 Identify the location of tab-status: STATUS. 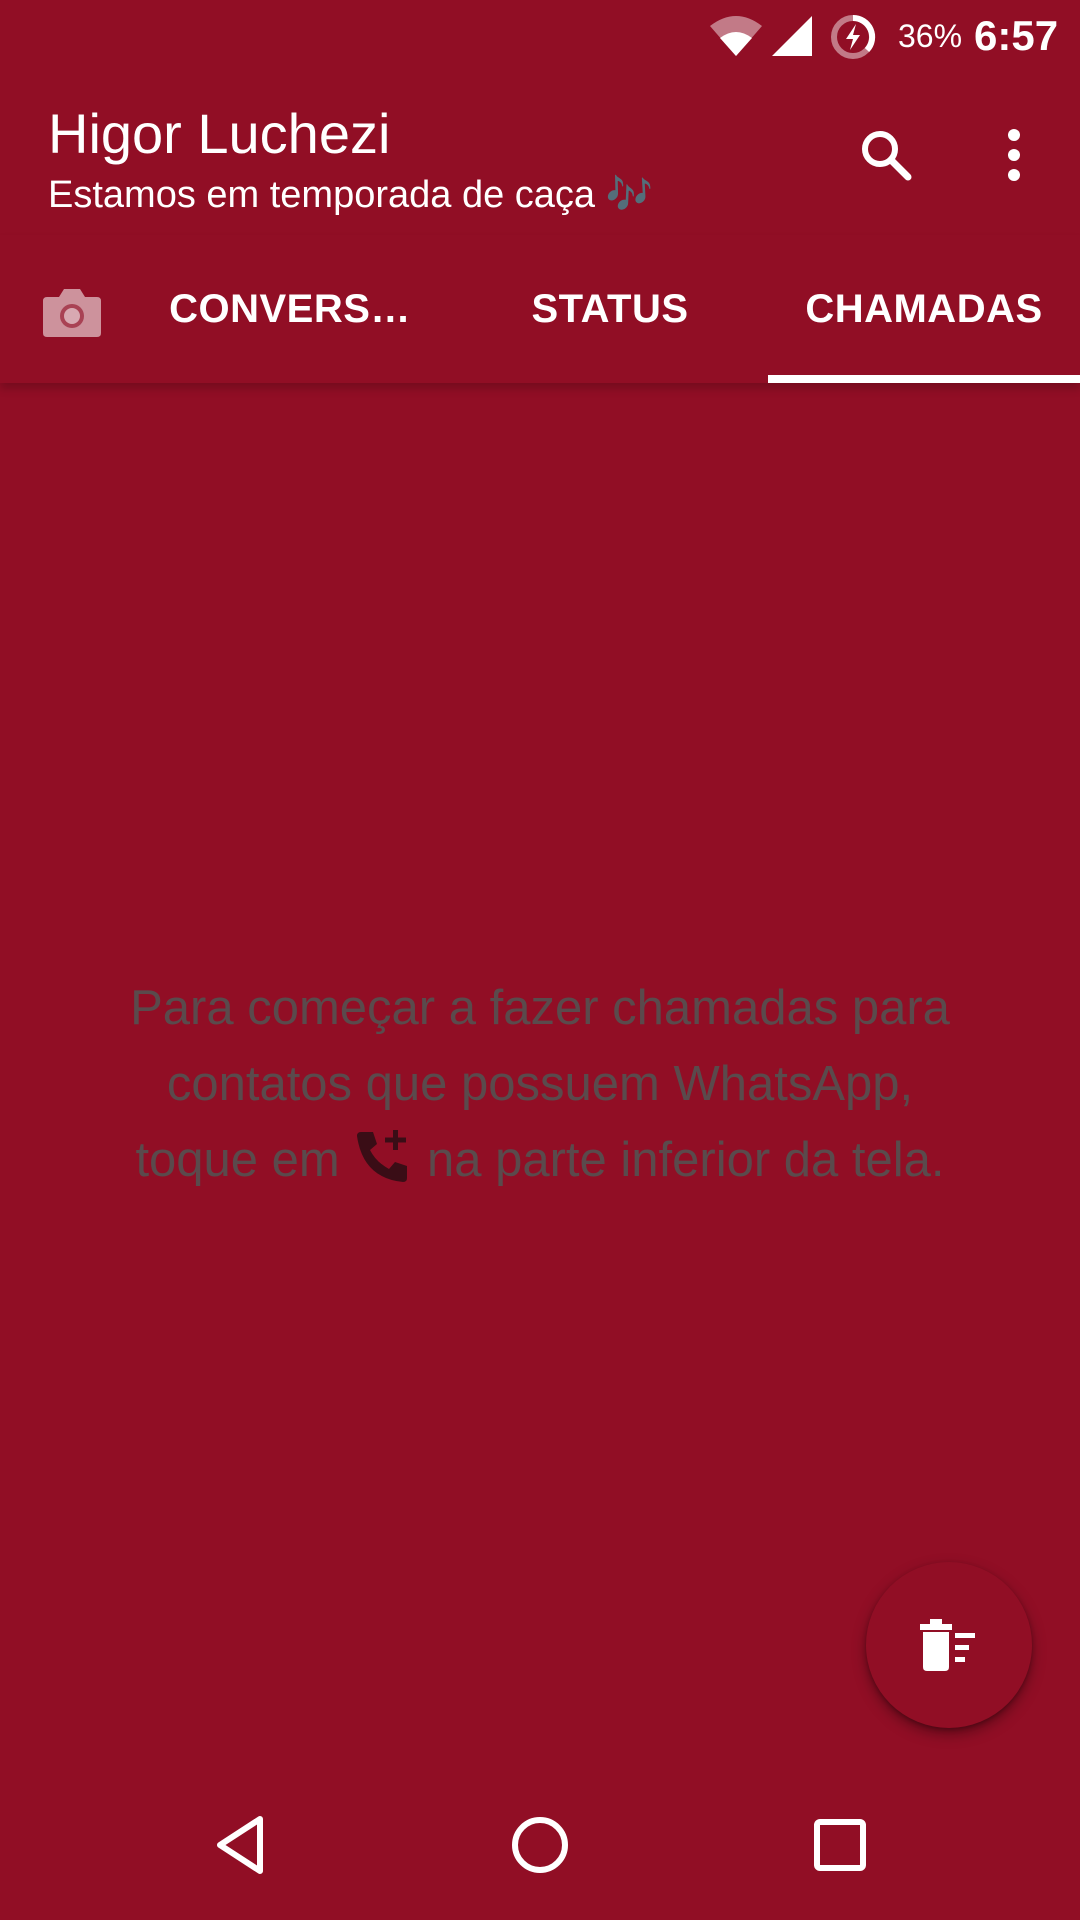
(610, 309).